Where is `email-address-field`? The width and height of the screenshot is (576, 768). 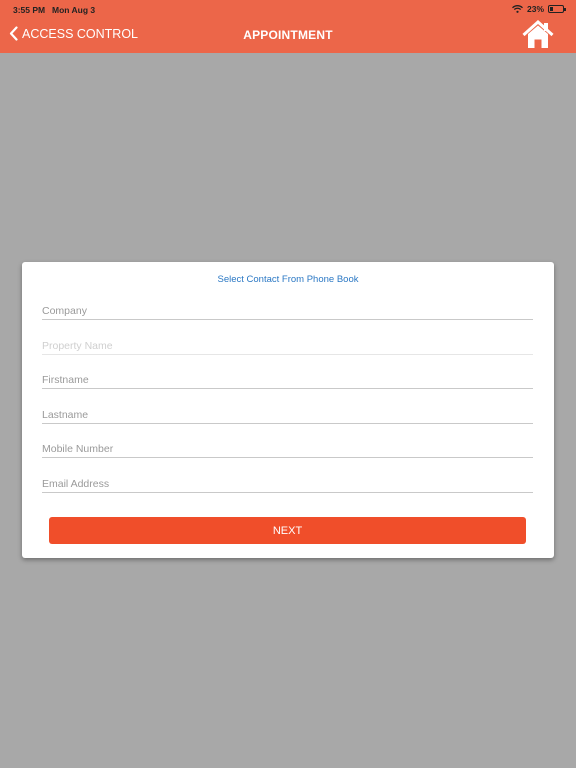 email-address-field is located at coordinates (287, 481).